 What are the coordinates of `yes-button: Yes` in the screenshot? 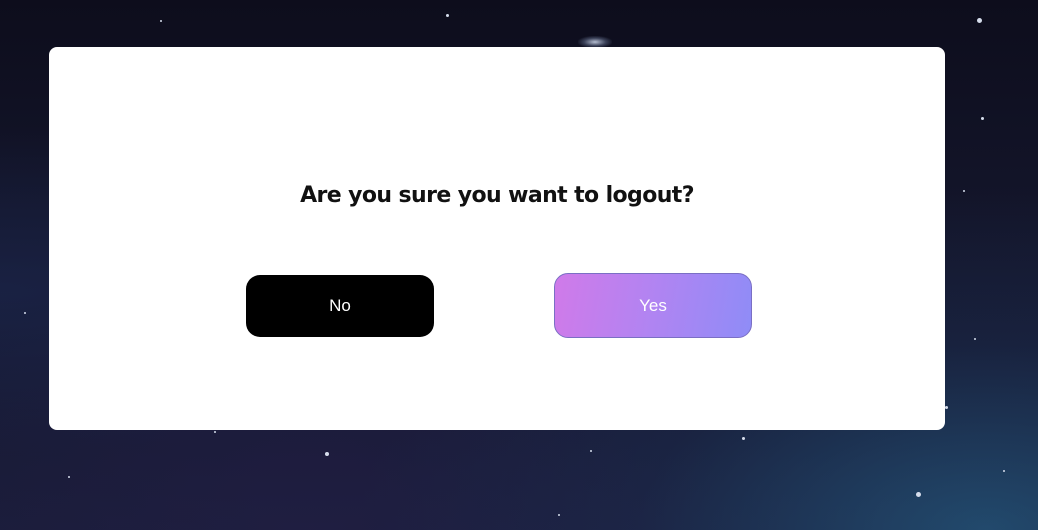 It's located at (653, 305).